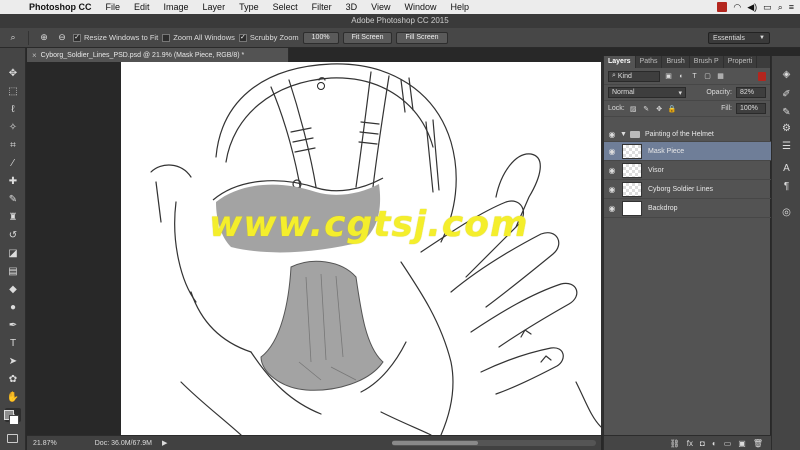 Image resolution: width=800 pixels, height=450 pixels. What do you see at coordinates (687, 170) in the screenshot?
I see `layer-row: ◉ Visor` at bounding box center [687, 170].